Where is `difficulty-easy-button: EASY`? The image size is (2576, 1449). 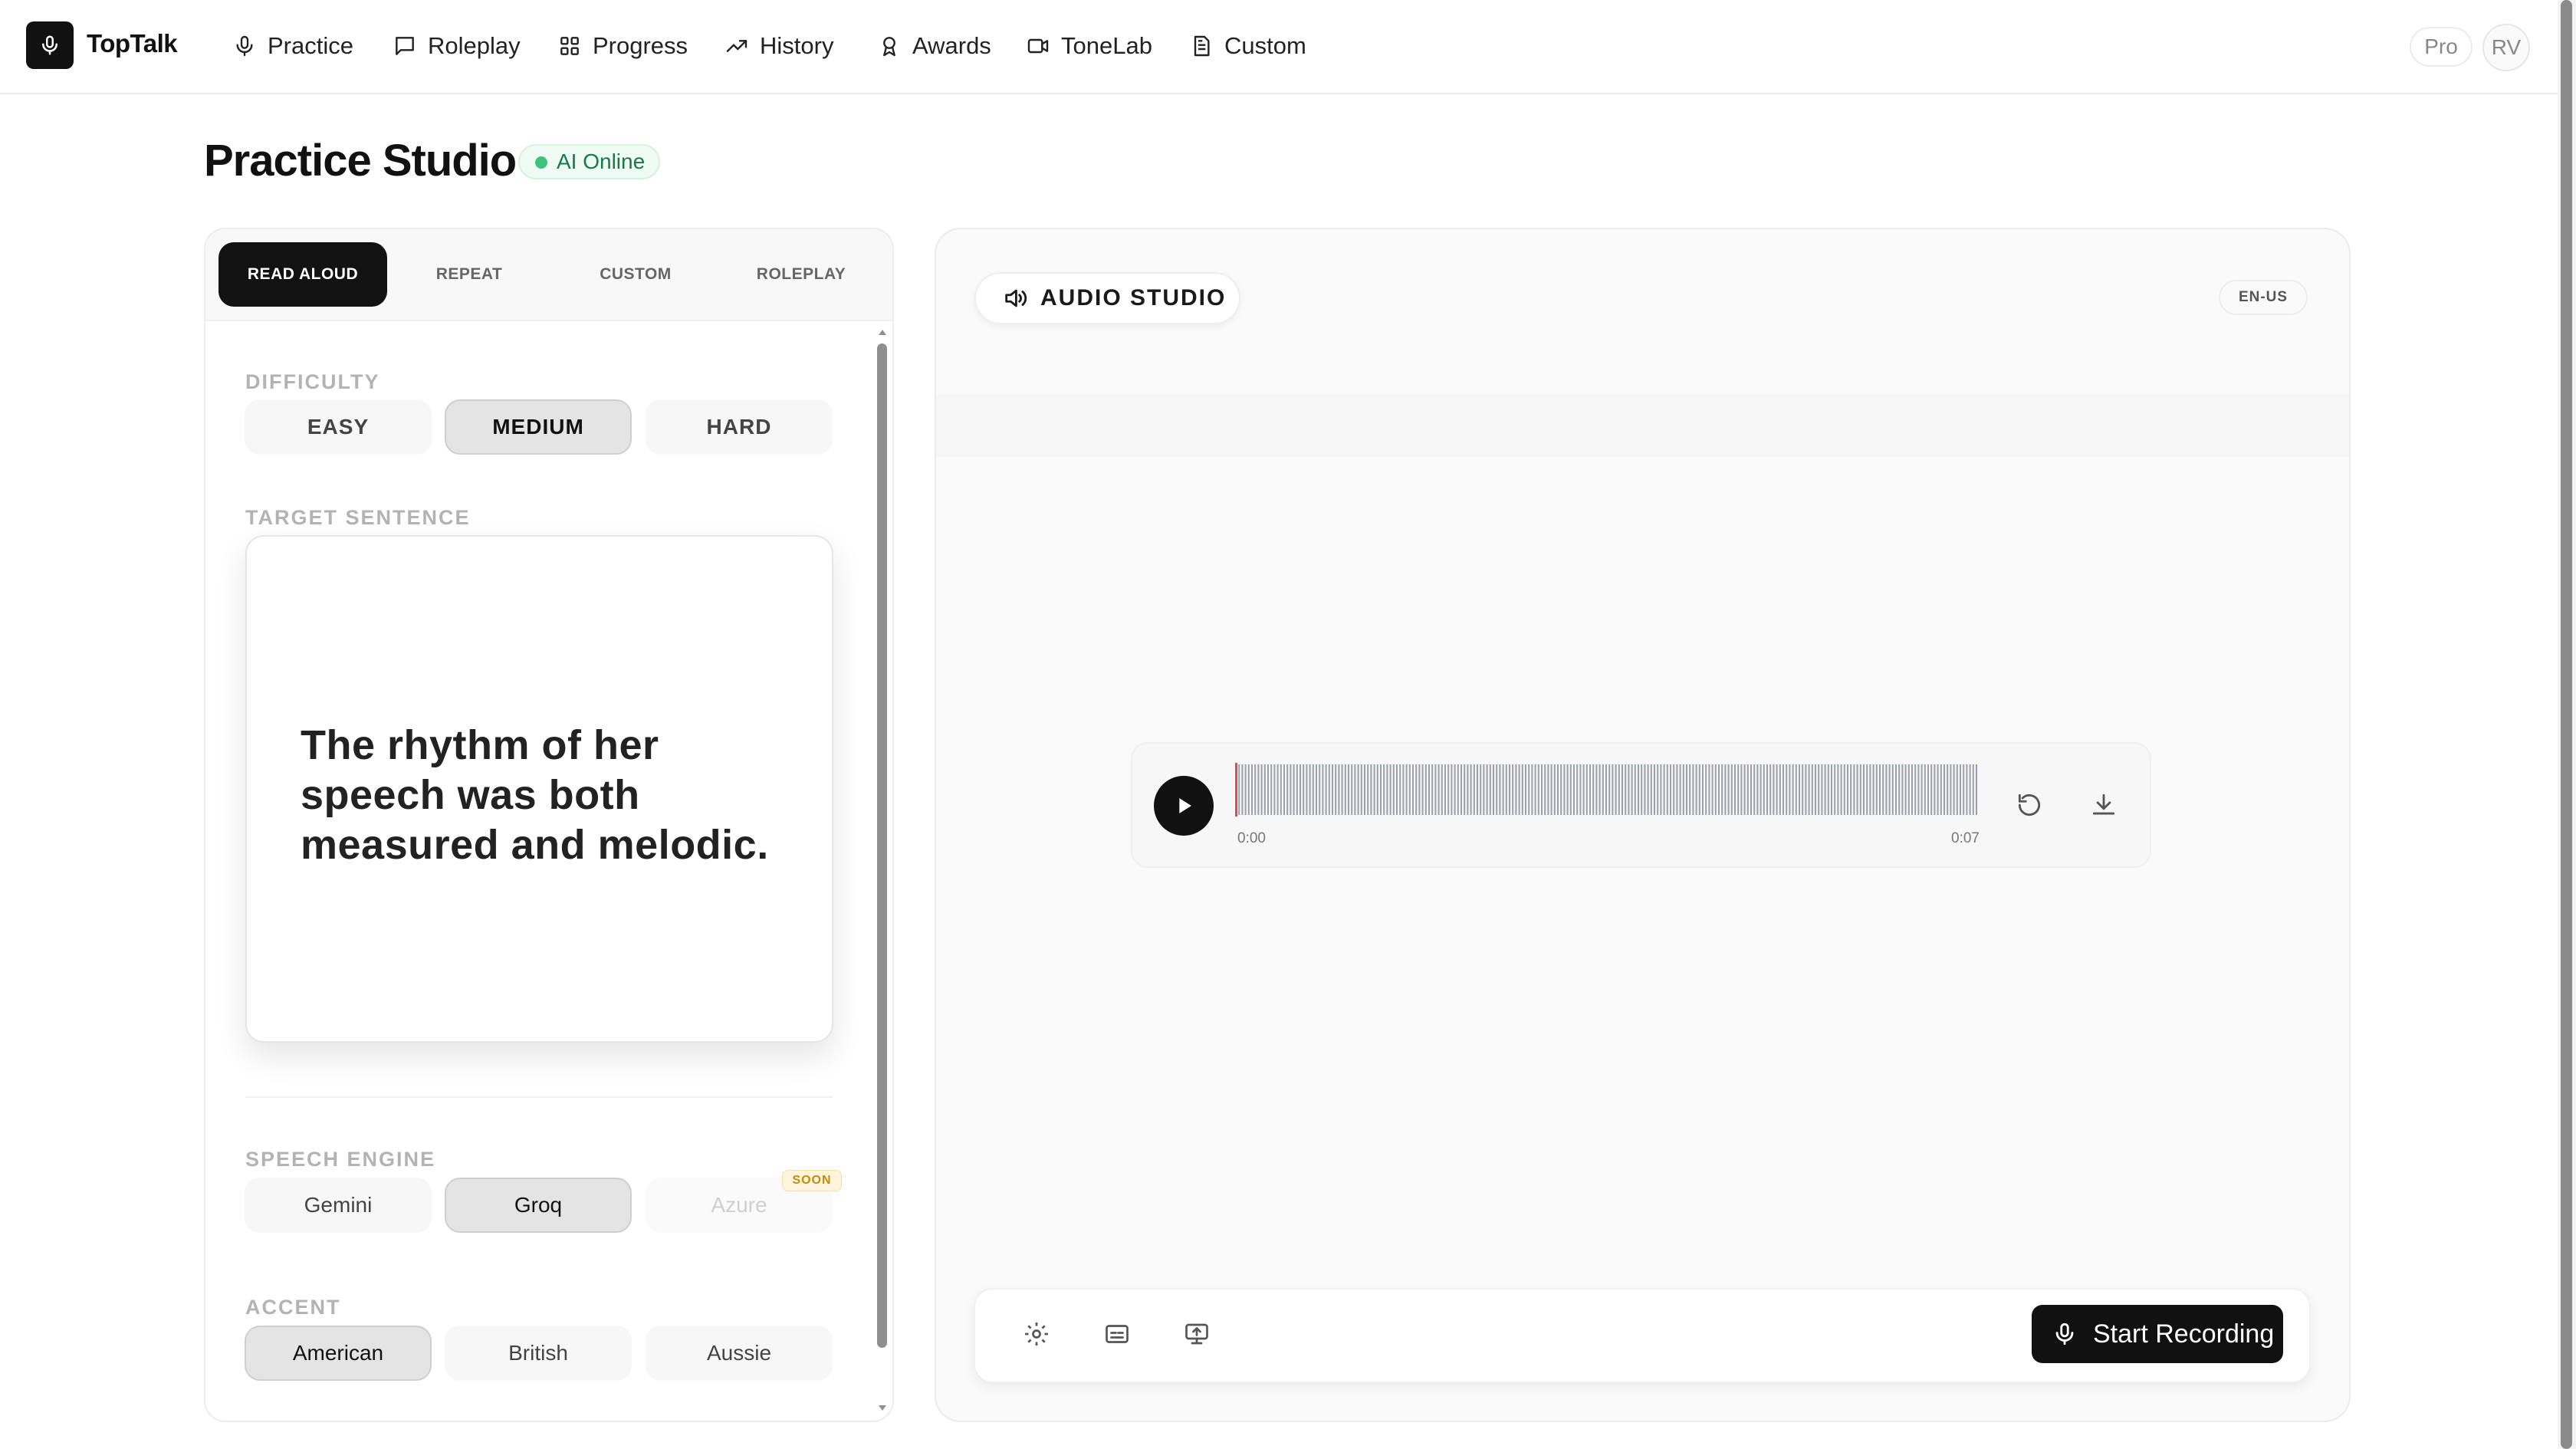
difficulty-easy-button: EASY is located at coordinates (339, 427).